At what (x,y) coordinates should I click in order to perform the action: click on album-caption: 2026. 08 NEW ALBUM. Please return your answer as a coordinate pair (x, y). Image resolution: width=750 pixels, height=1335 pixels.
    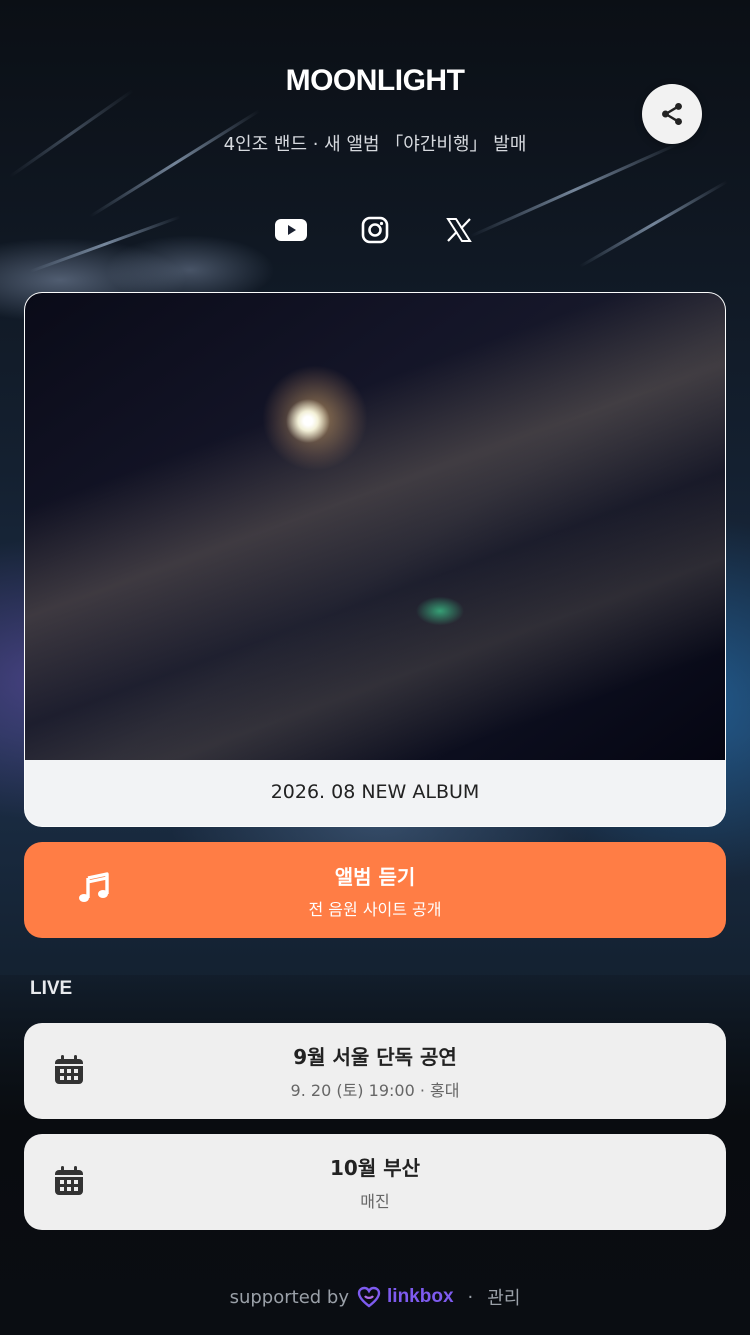
    Looking at the image, I should click on (375, 792).